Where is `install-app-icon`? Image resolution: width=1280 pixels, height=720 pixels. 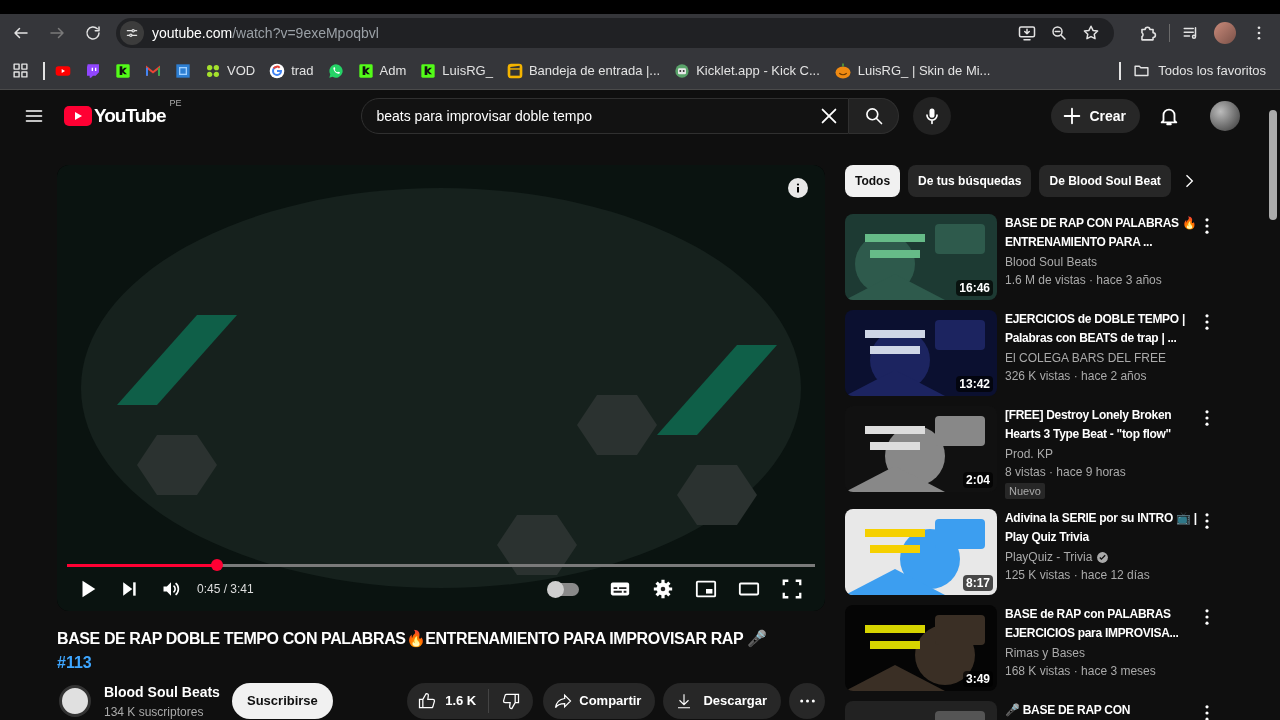 install-app-icon is located at coordinates (1027, 33).